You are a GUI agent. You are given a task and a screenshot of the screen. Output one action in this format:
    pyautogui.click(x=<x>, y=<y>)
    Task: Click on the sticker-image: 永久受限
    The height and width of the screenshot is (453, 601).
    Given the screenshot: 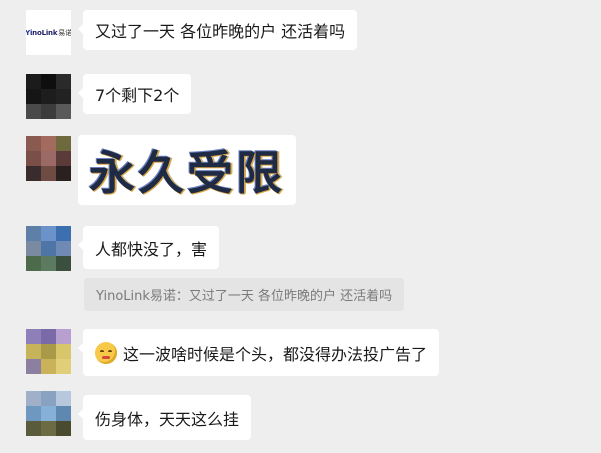 What is the action you would take?
    pyautogui.click(x=187, y=170)
    